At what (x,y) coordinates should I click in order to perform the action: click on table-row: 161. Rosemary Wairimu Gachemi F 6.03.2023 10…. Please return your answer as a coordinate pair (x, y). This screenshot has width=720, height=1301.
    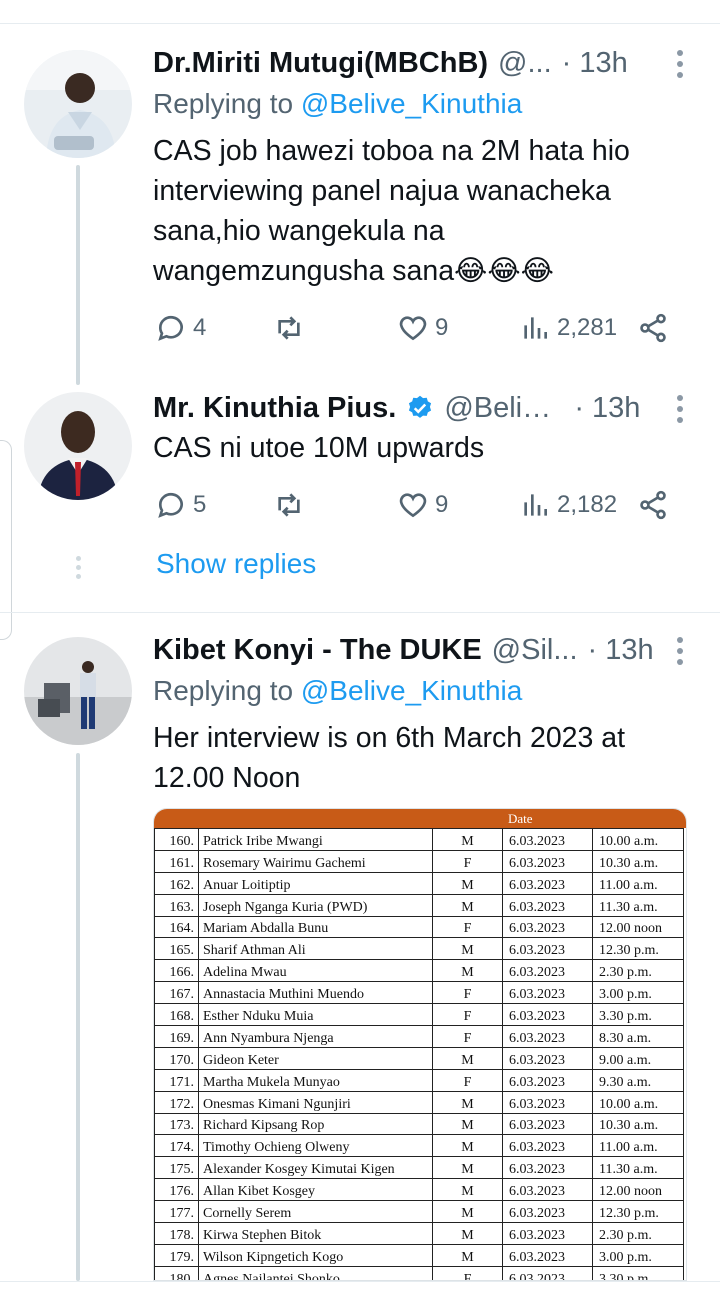
    Looking at the image, I should click on (419, 861).